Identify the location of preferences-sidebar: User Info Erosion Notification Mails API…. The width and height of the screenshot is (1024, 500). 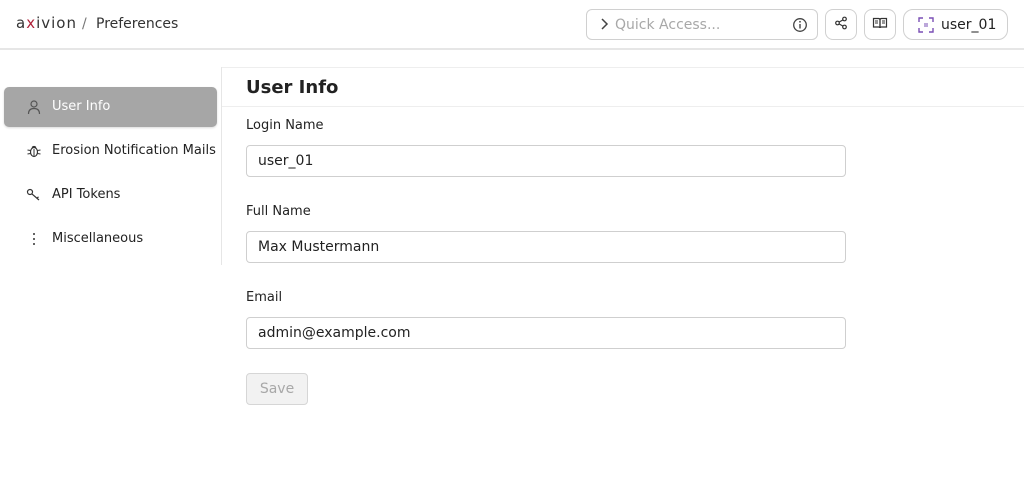
(111, 166).